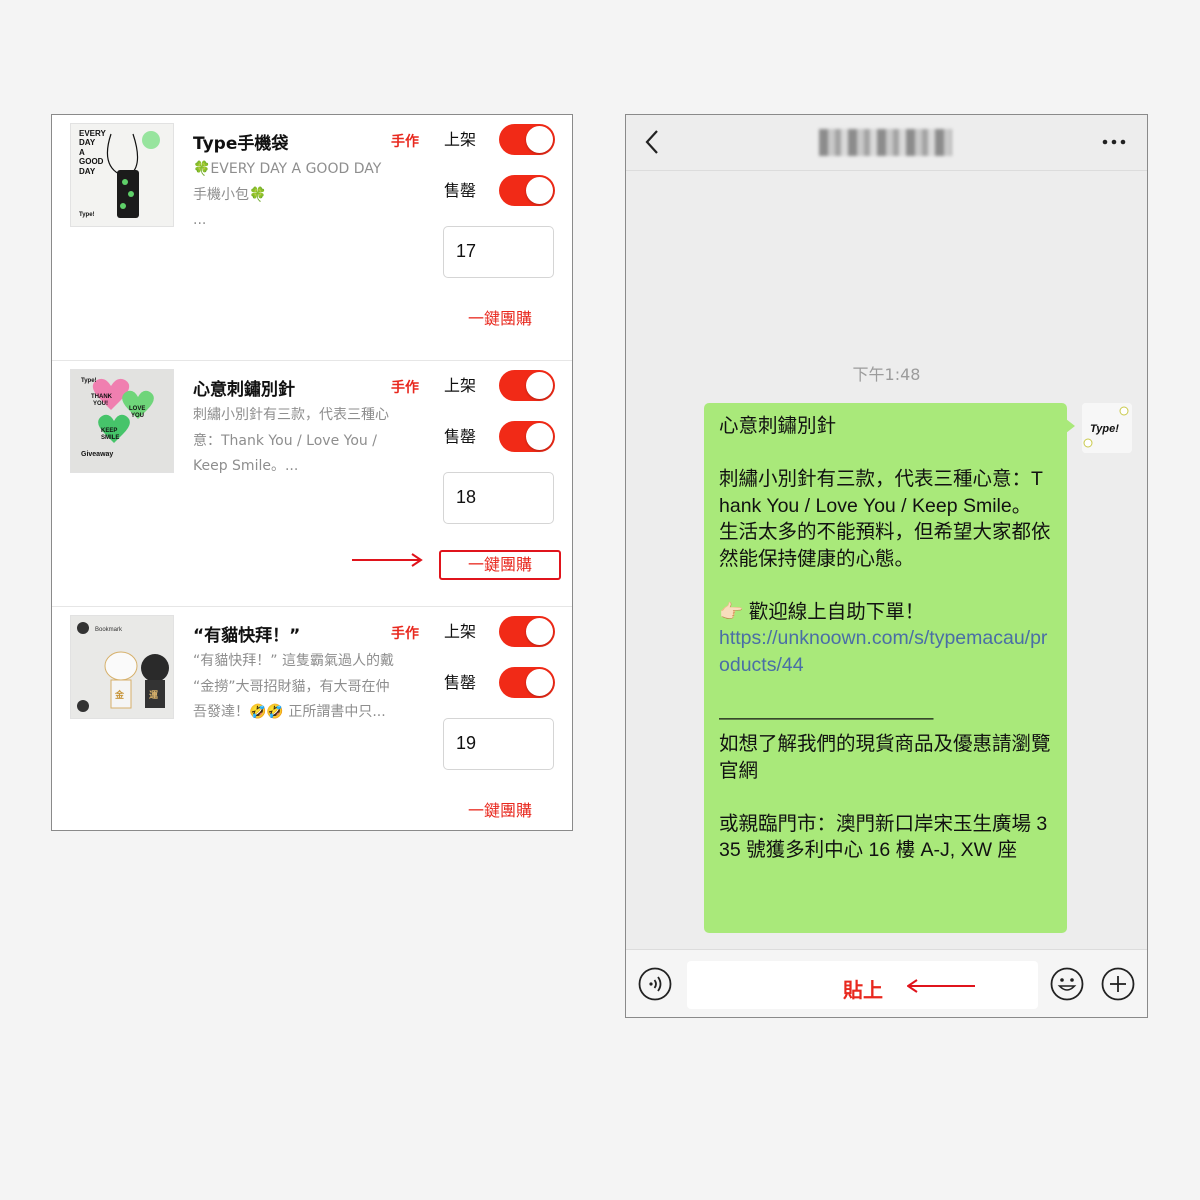 The height and width of the screenshot is (1200, 1200). Describe the element at coordinates (122, 667) in the screenshot. I see `product-thumbnail: Bookmark 金 運` at that location.